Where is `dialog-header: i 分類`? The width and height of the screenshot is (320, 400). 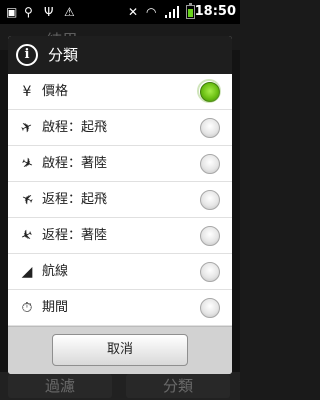 dialog-header: i 分類 is located at coordinates (120, 56).